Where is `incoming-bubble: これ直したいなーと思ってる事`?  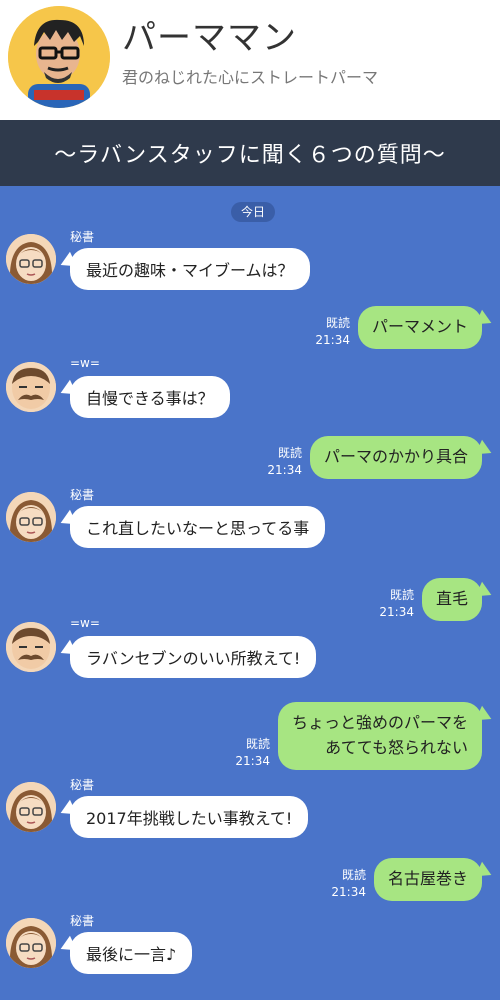
incoming-bubble: これ直したいなーと思ってる事 is located at coordinates (198, 527).